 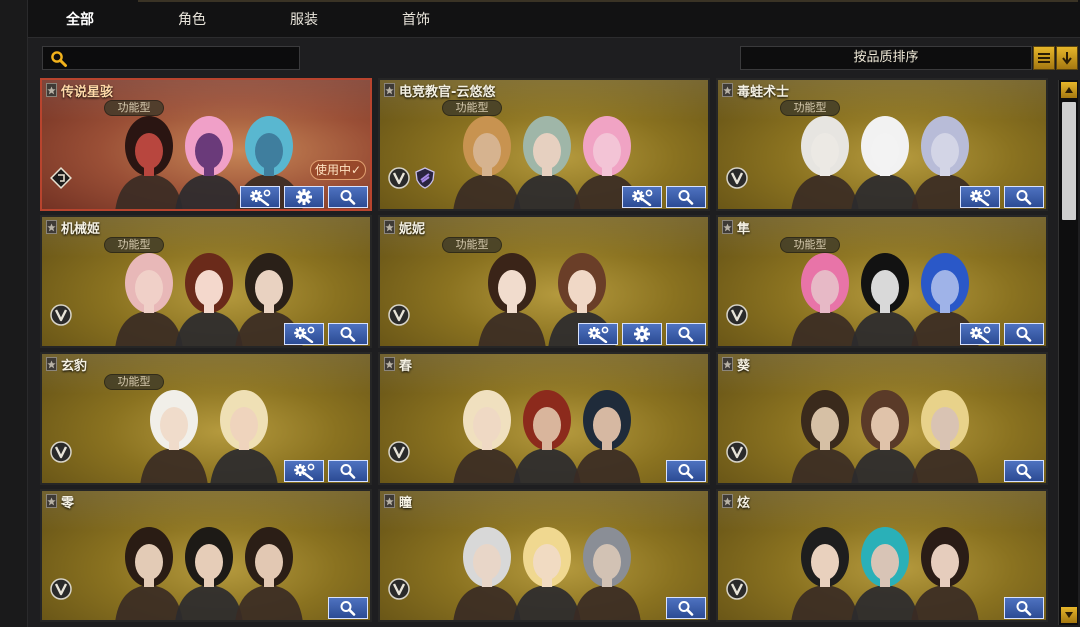 I want to click on costume-card: 毒蛙术士 功能型, so click(x=882, y=144).